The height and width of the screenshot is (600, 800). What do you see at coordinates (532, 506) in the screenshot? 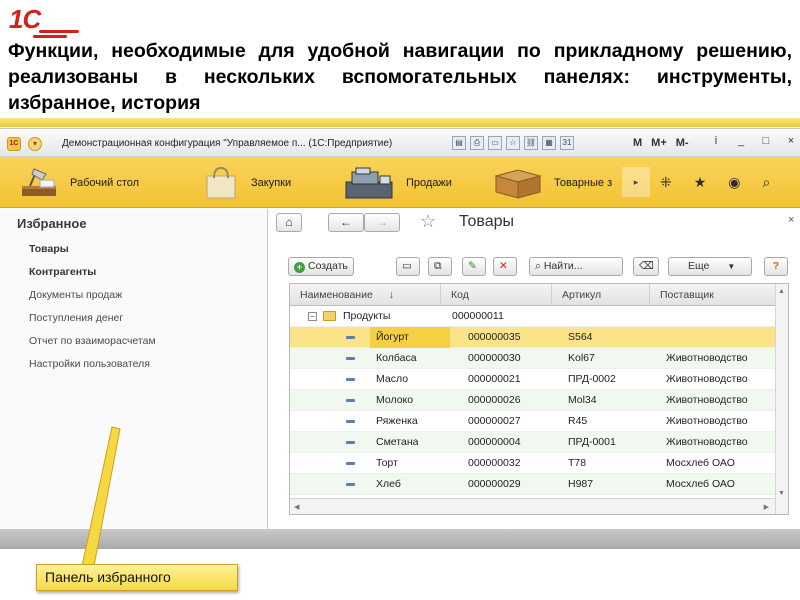
I see `horizontal-scrollbar: ◀ ▶` at bounding box center [532, 506].